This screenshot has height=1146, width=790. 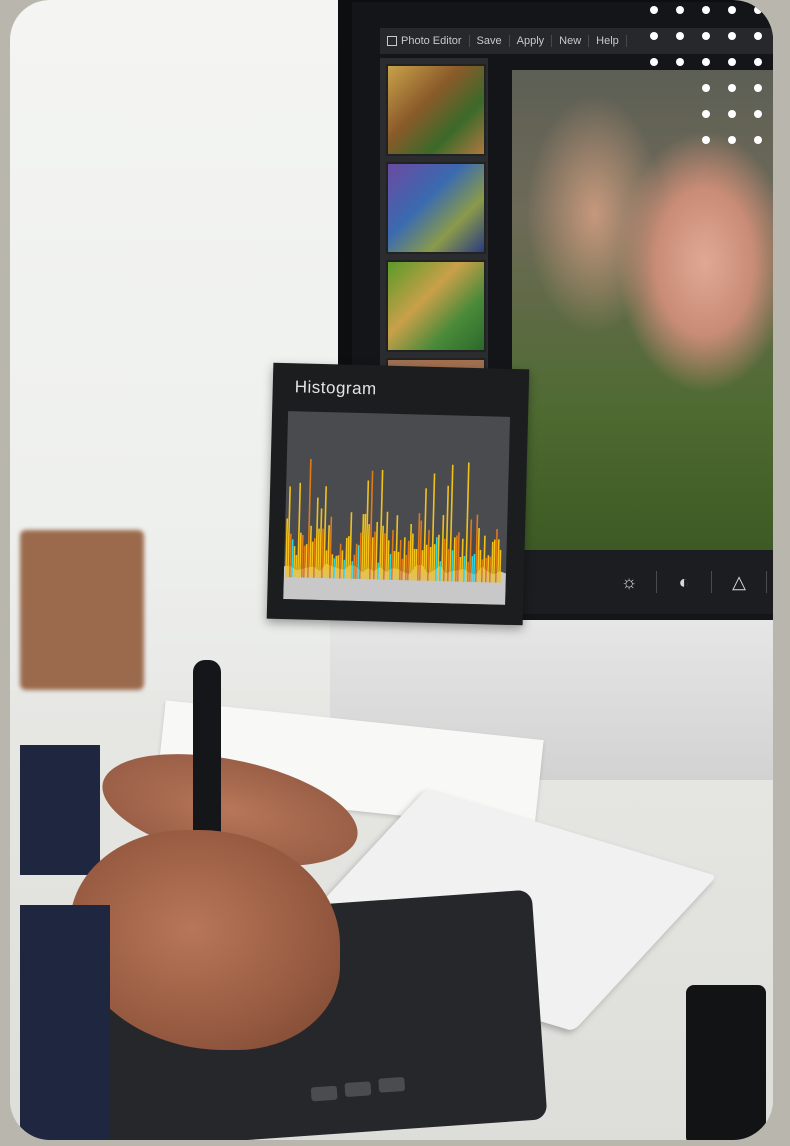 I want to click on histogram-panel: Histogram, so click(x=398, y=494).